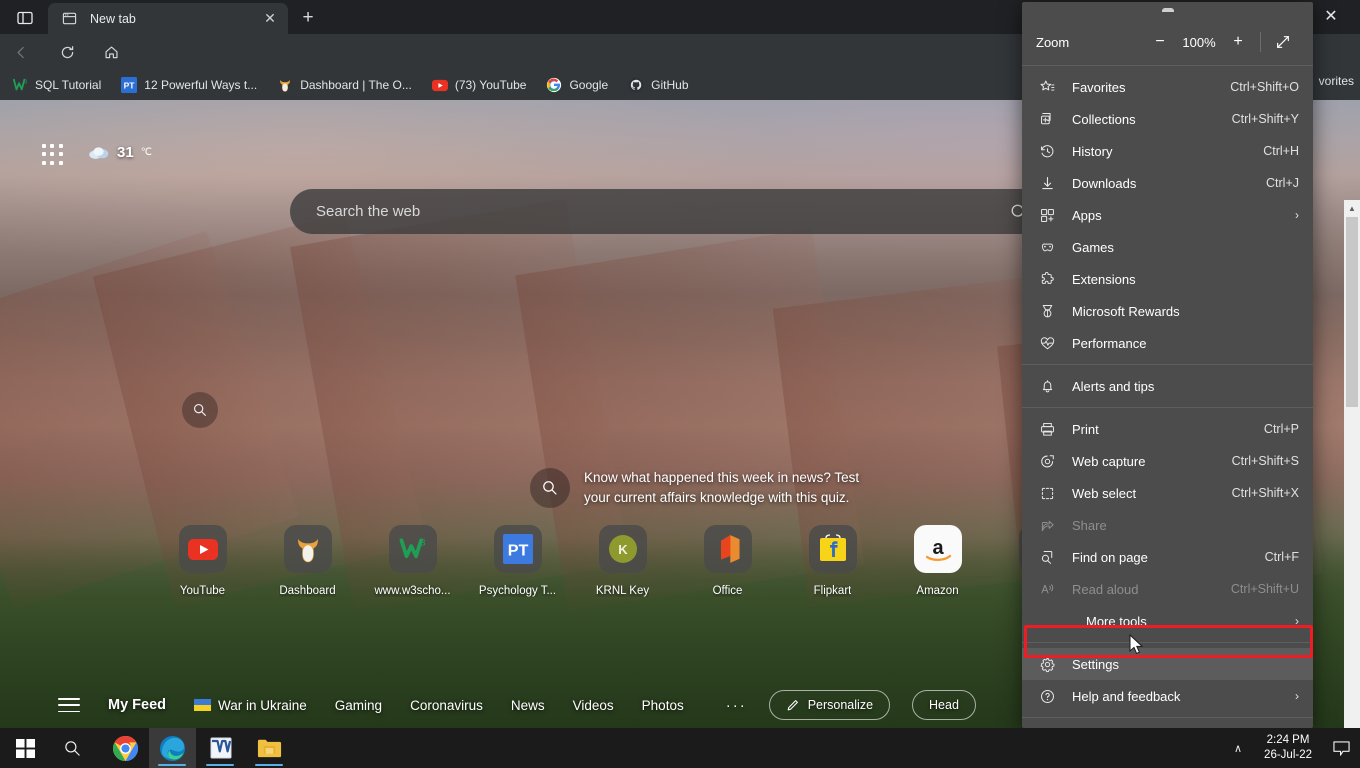 The width and height of the screenshot is (1360, 768). Describe the element at coordinates (1281, 151) in the screenshot. I see `menu-item-shortcut: Ctrl+H` at that location.